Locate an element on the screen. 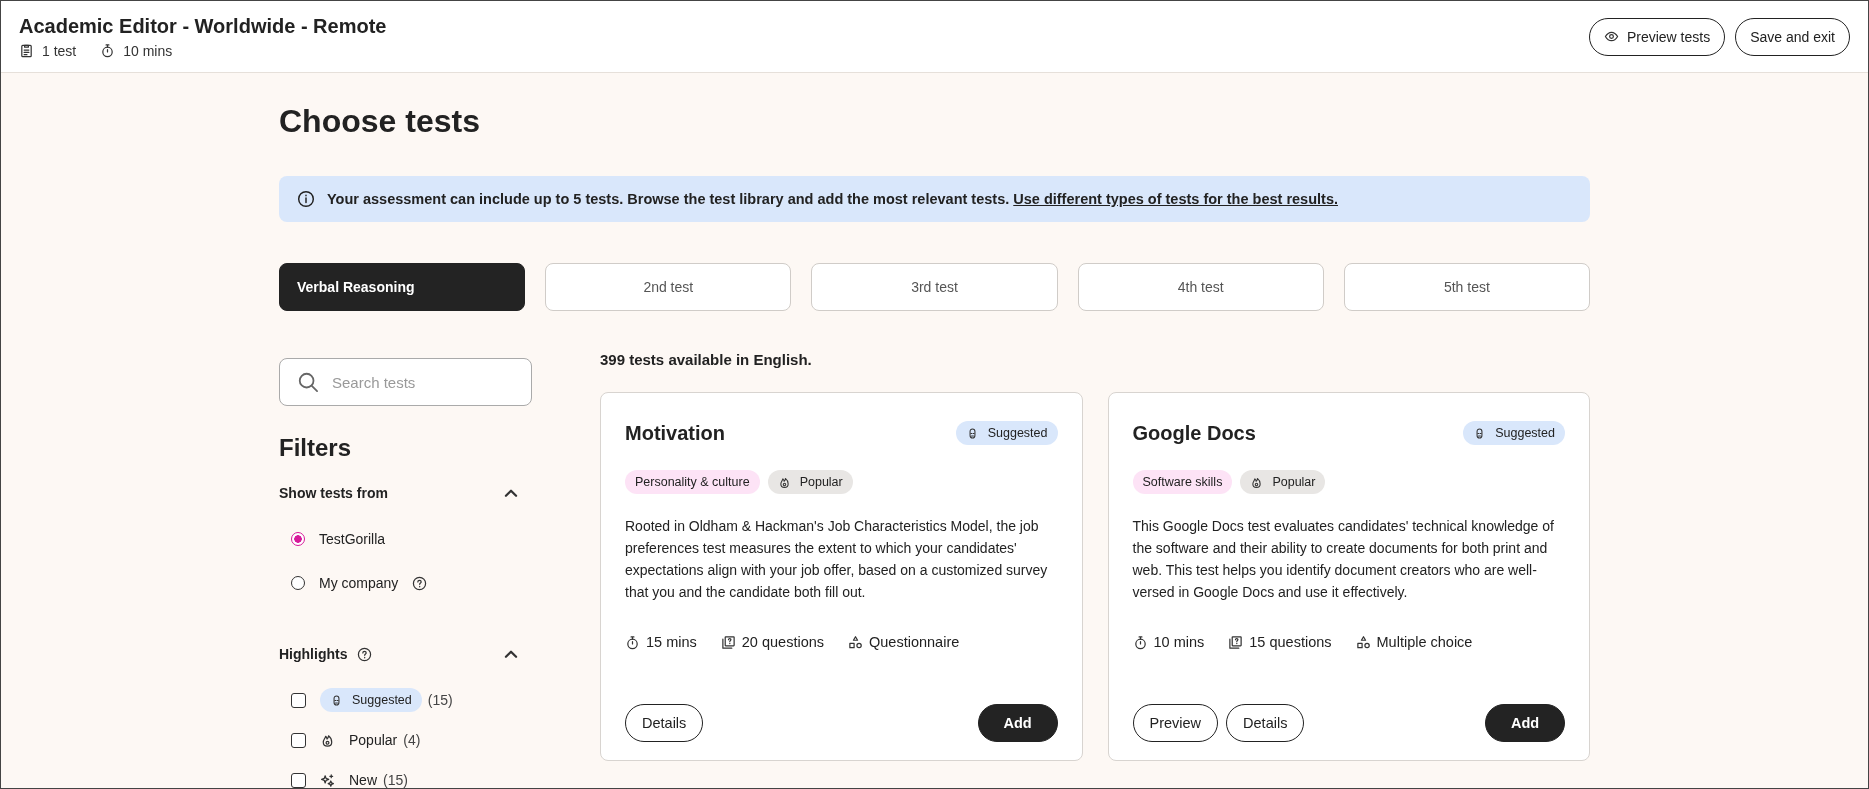 The width and height of the screenshot is (1869, 789). section-title: Highlights is located at coordinates (313, 654).